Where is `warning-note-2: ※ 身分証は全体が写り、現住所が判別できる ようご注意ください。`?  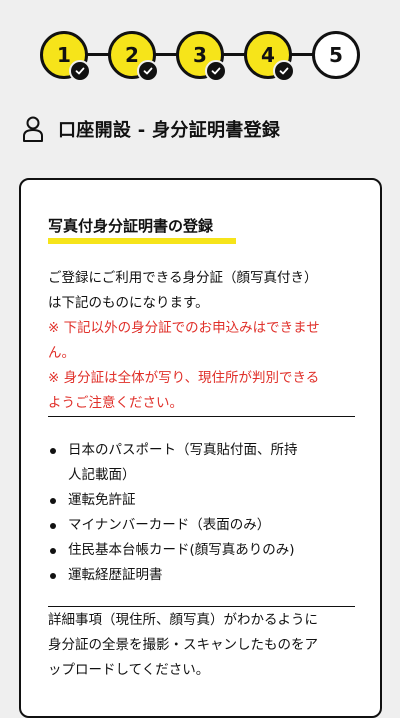 warning-note-2: ※ 身分証は全体が写り、現住所が判別できる ようご注意ください。 is located at coordinates (184, 390).